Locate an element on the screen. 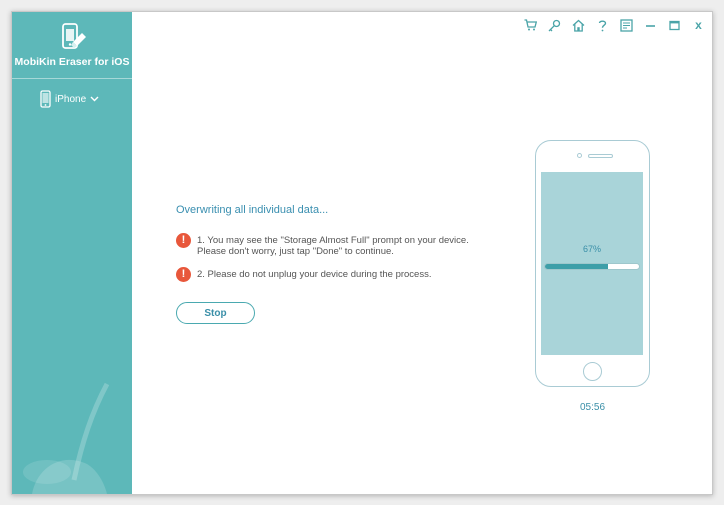 The image size is (724, 505). phone-screen: 67% is located at coordinates (592, 263).